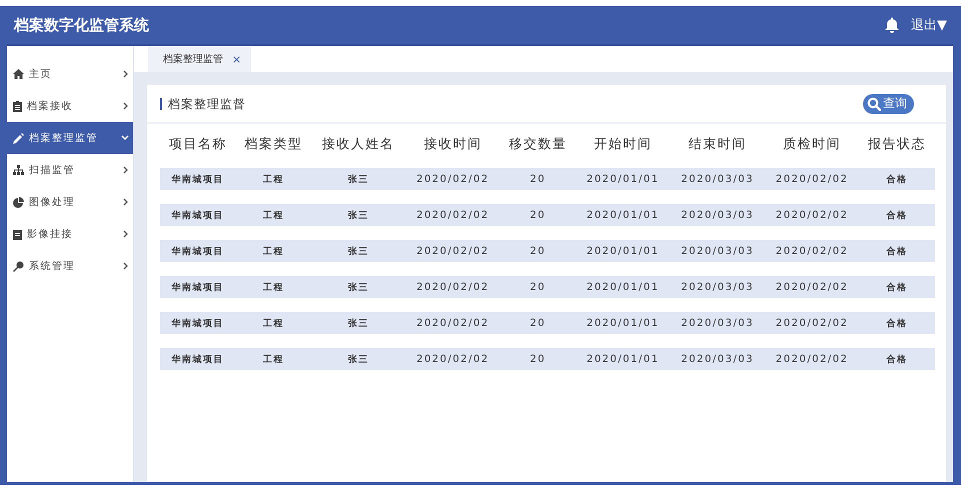 The width and height of the screenshot is (961, 492). What do you see at coordinates (125, 138) in the screenshot?
I see `chevron-down-icon` at bounding box center [125, 138].